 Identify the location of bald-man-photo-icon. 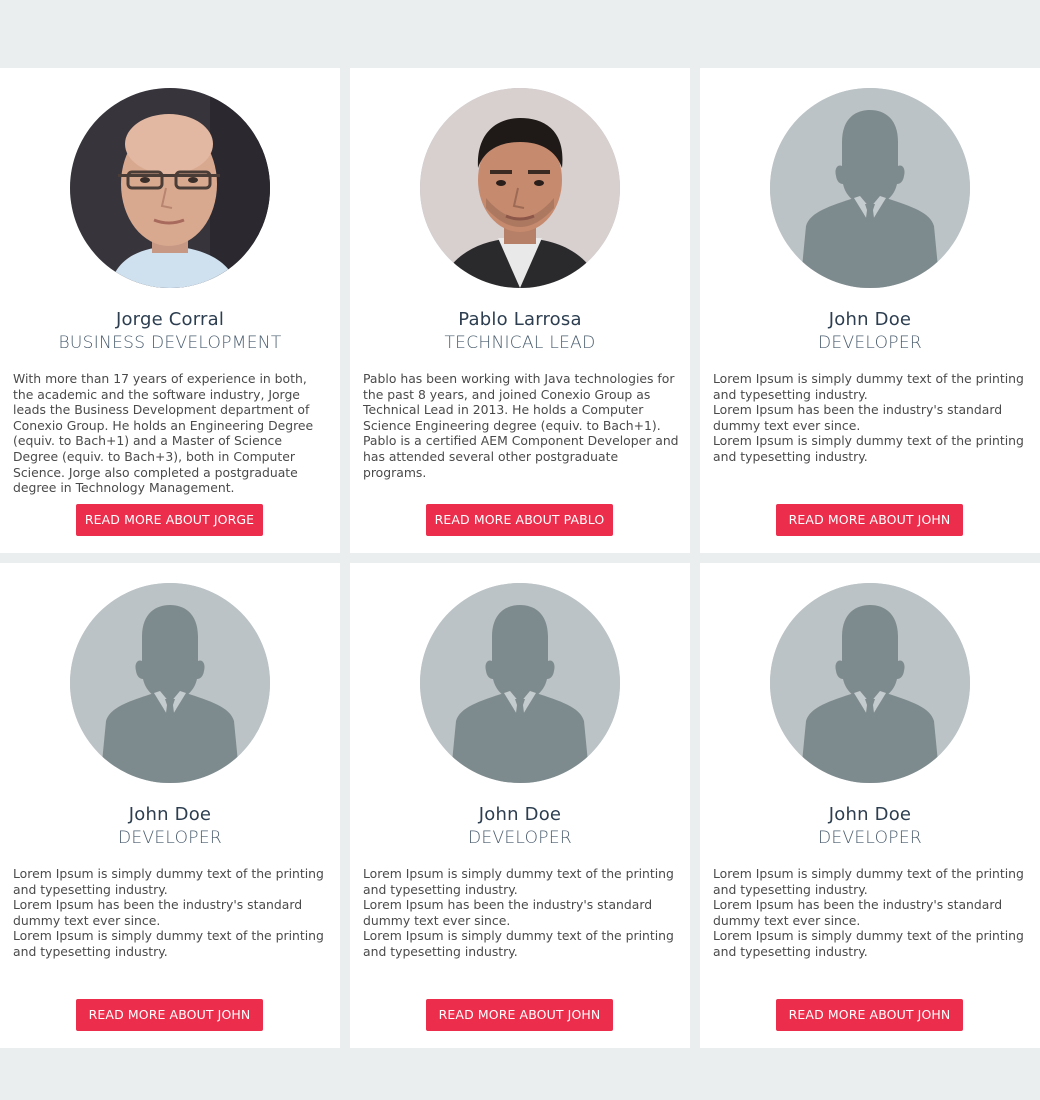
(170, 188).